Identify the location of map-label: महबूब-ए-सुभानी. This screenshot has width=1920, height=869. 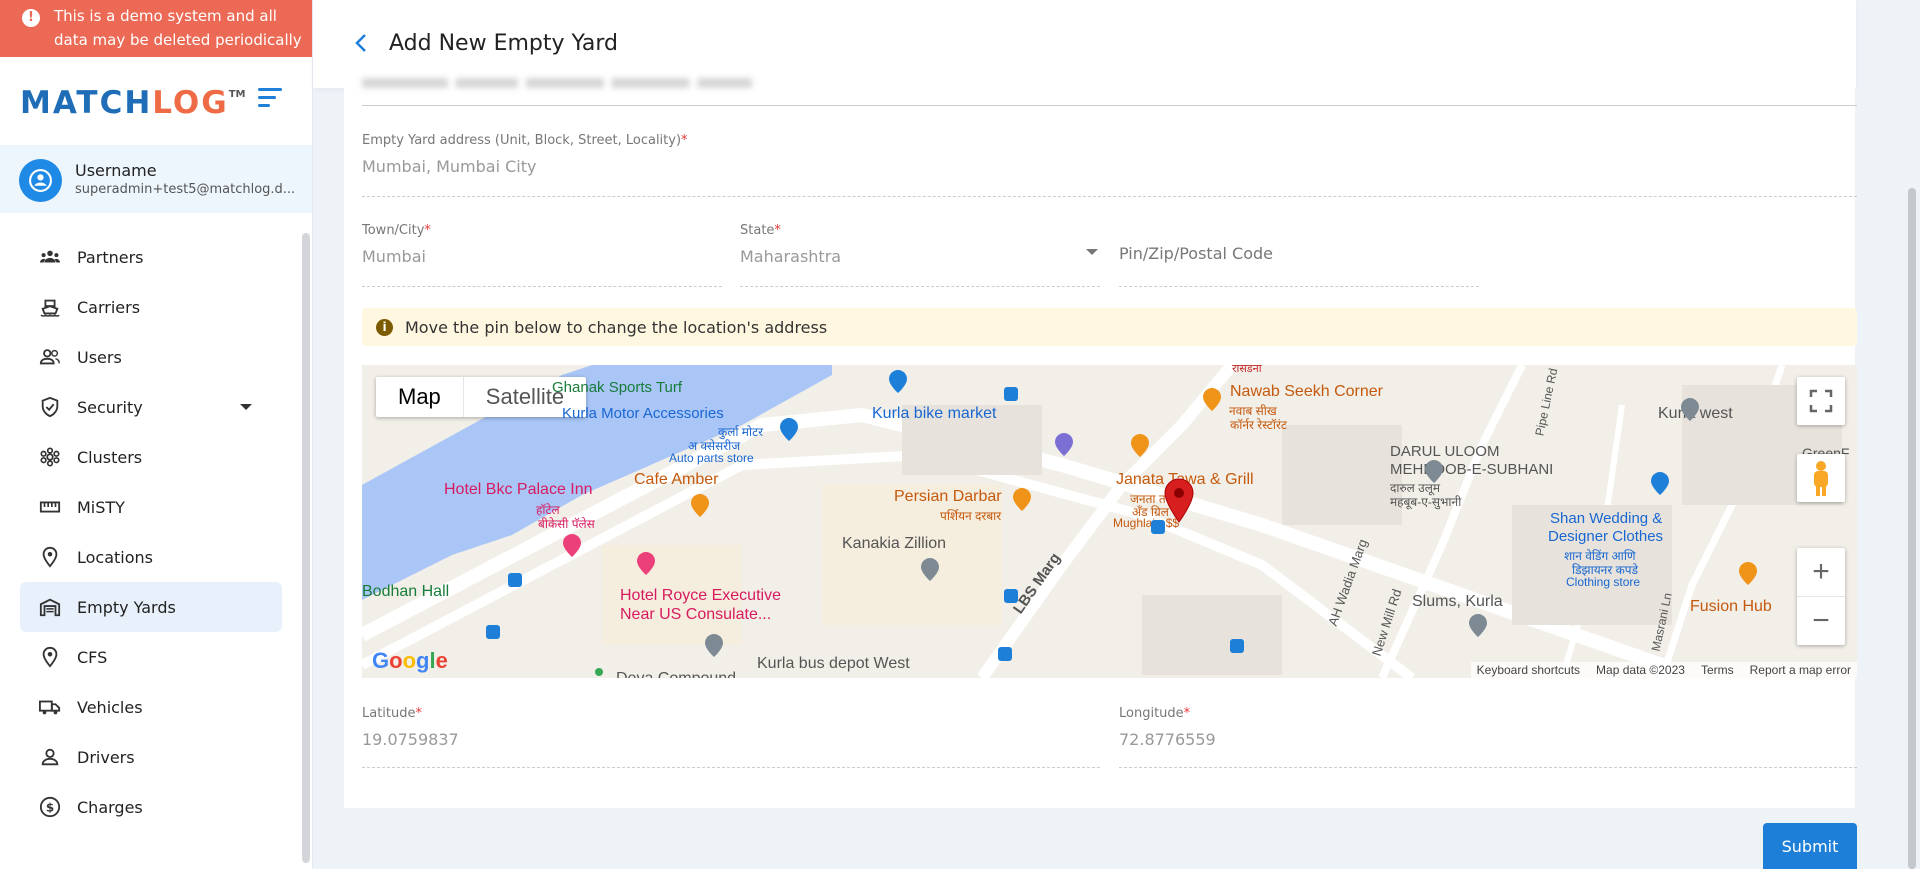
(1426, 502).